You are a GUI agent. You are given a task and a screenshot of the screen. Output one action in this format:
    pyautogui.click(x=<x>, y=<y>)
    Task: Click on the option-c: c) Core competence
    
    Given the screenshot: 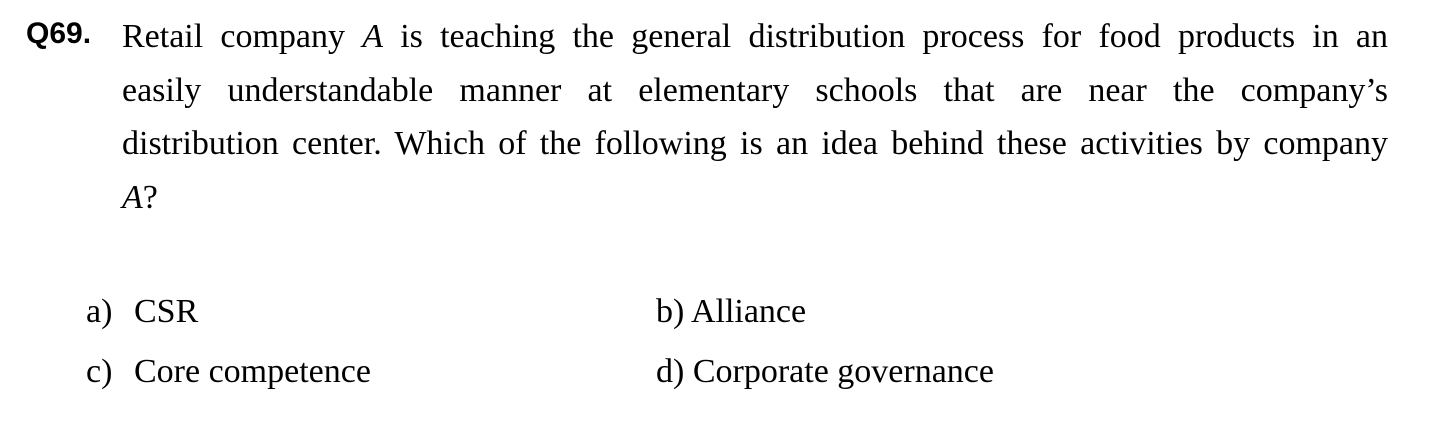 What is the action you would take?
    pyautogui.click(x=228, y=372)
    